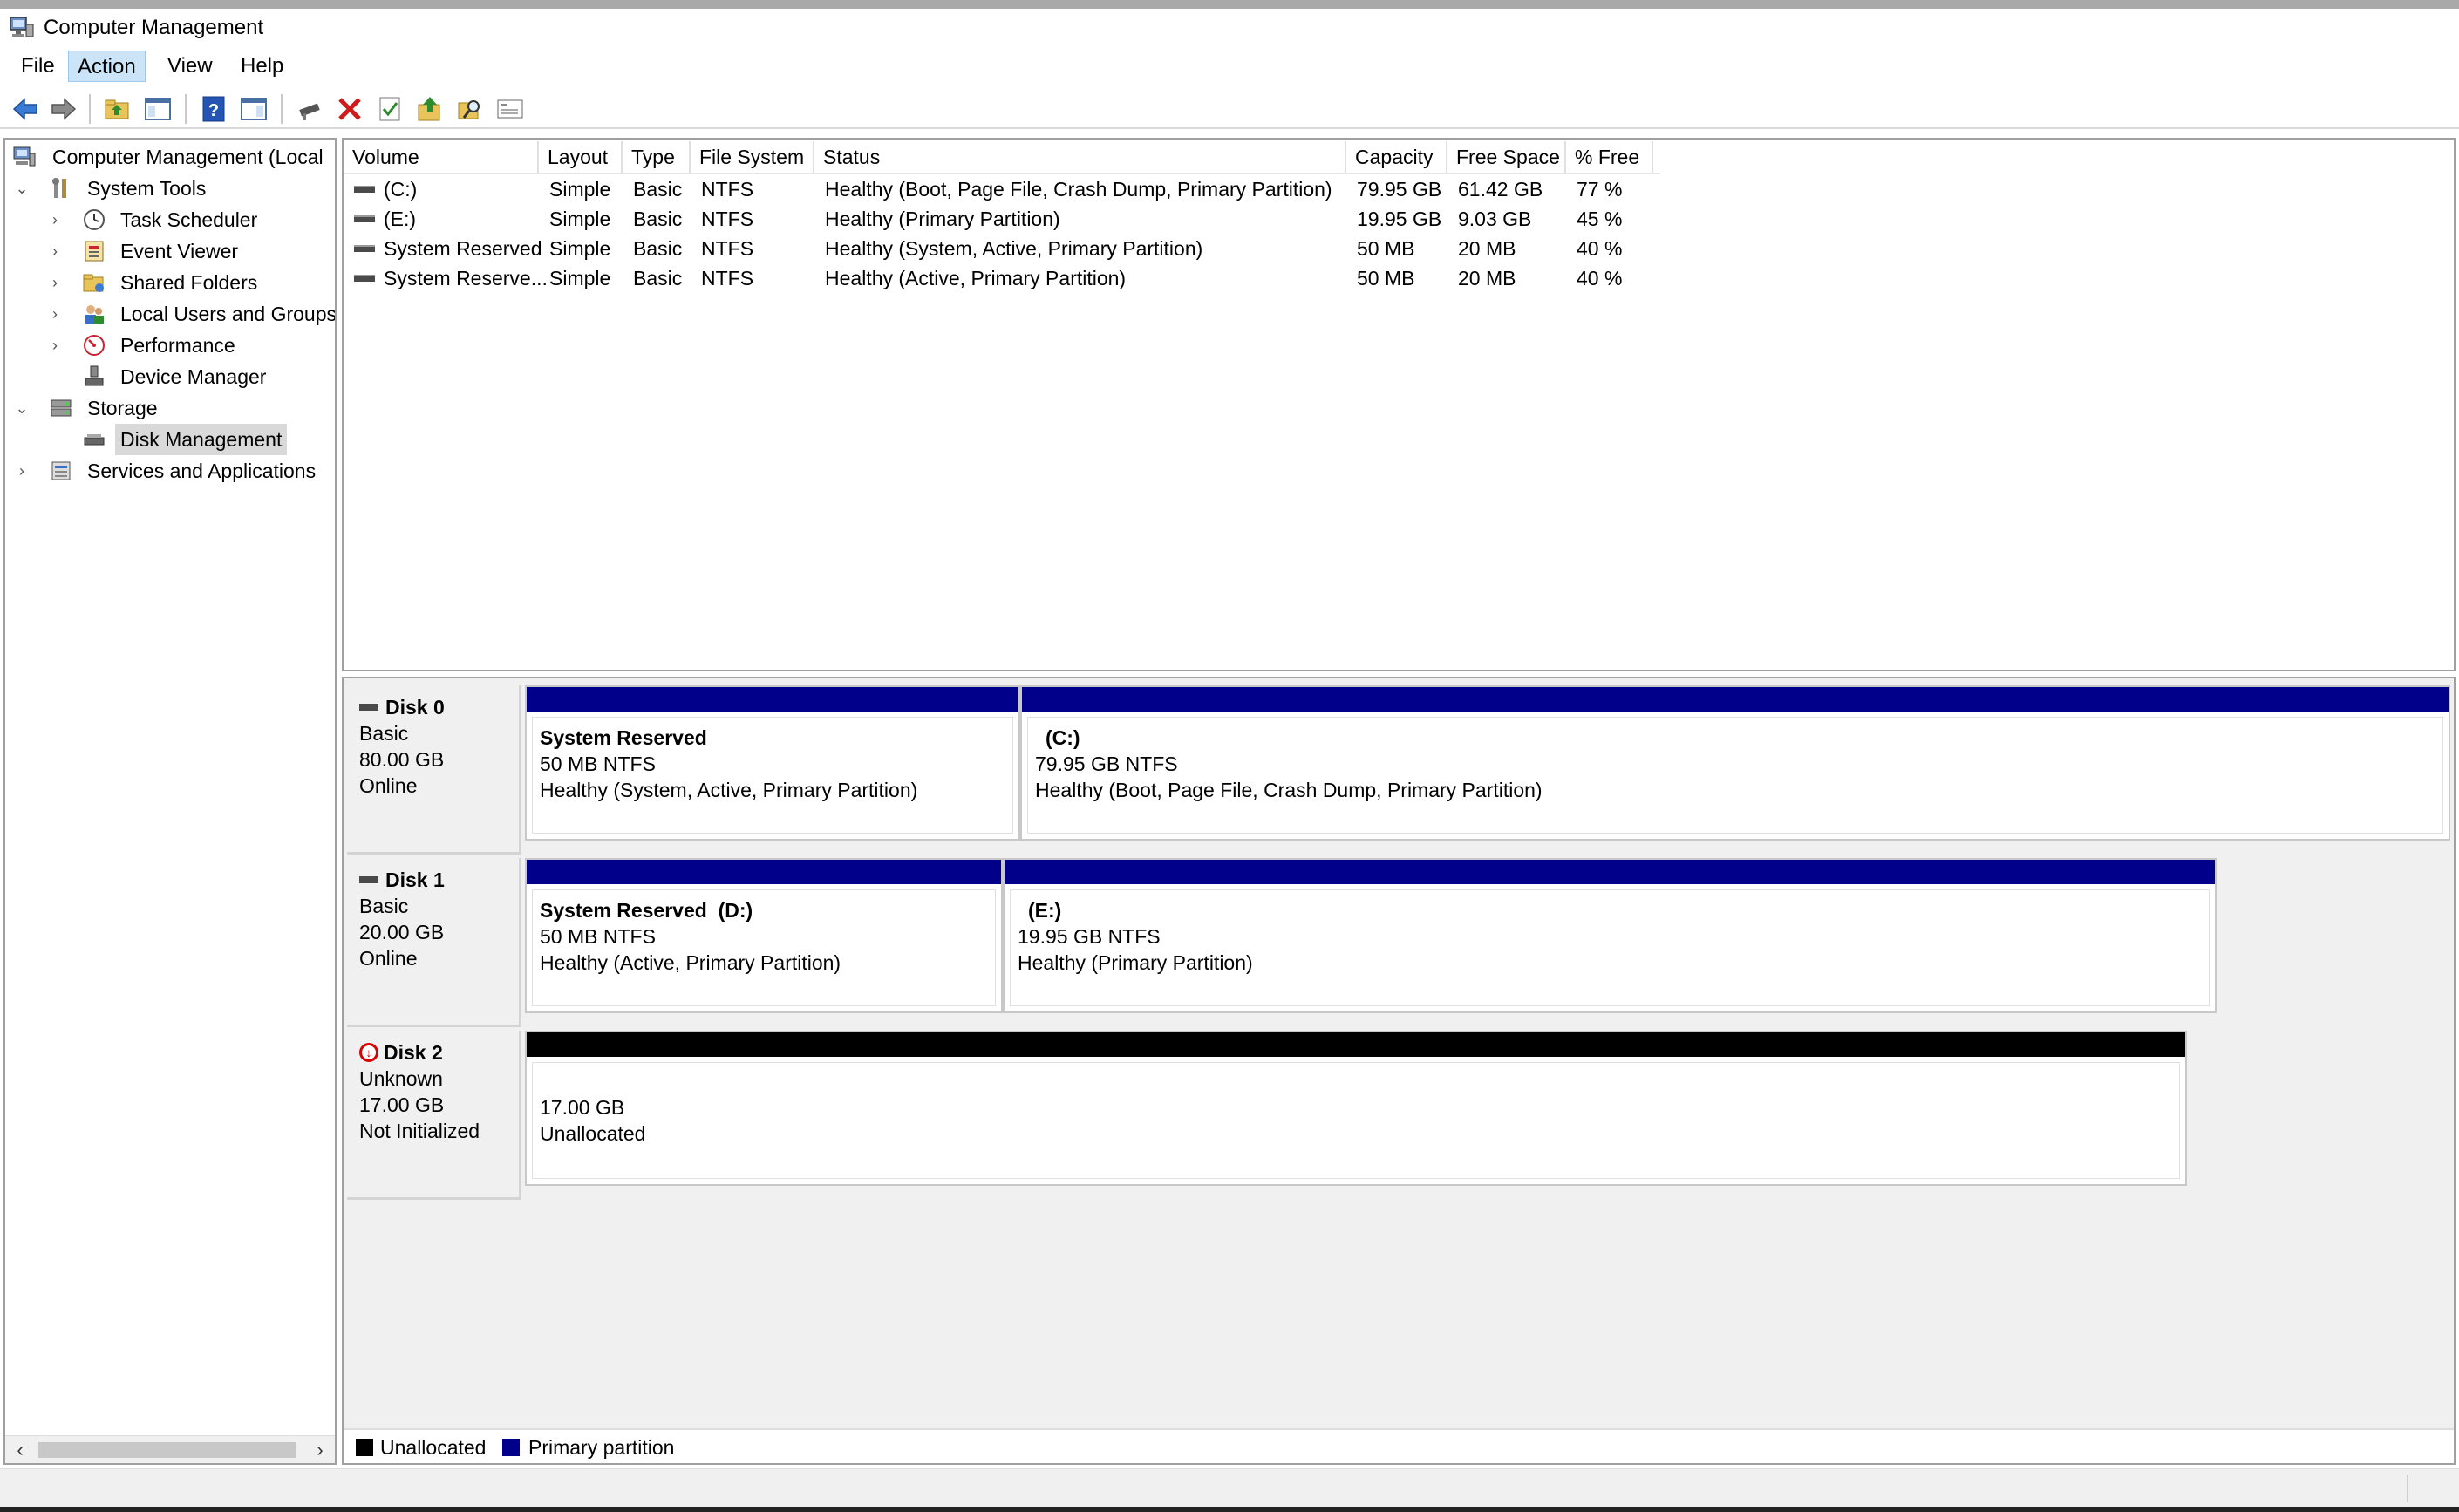  Describe the element at coordinates (581, 157) in the screenshot. I see `column-header-layout: Layout` at that location.